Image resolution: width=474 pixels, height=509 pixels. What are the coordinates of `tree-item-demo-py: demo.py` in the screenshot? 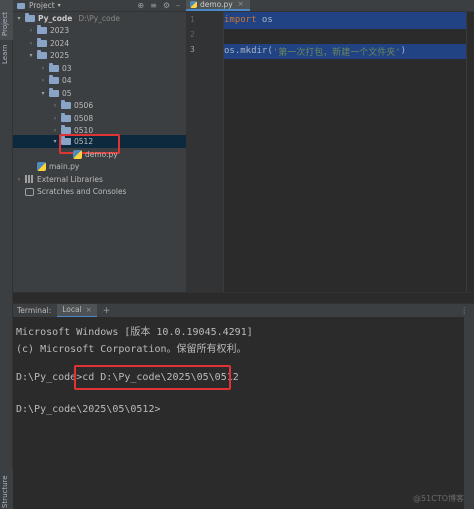 It's located at (99, 154).